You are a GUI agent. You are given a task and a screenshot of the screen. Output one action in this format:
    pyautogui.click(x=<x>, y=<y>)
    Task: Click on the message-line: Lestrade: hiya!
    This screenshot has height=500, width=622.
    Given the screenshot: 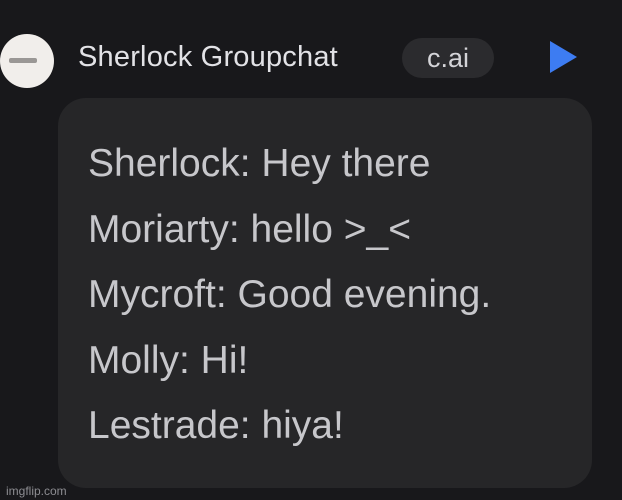 What is the action you would take?
    pyautogui.click(x=216, y=425)
    